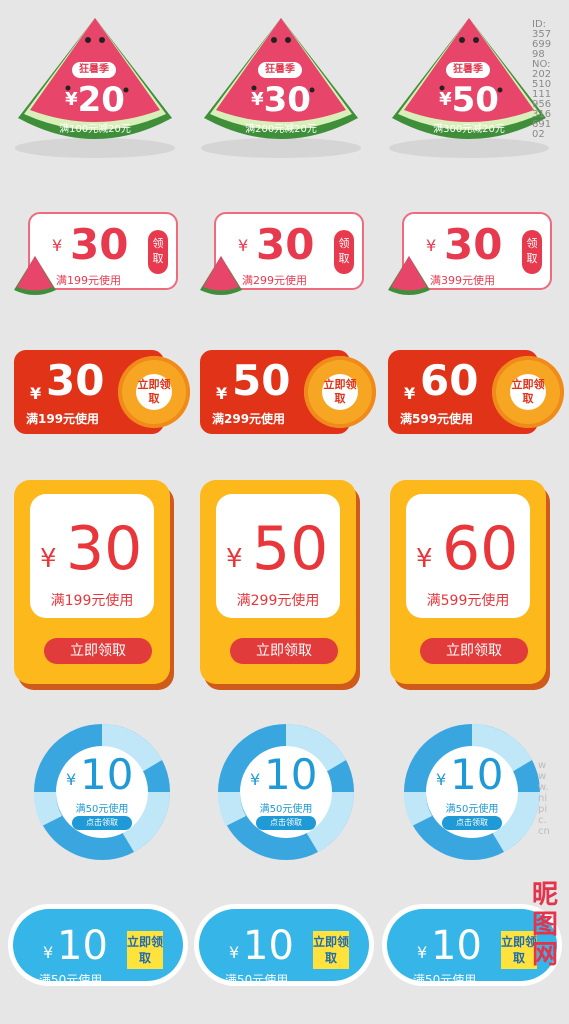 The width and height of the screenshot is (569, 1024). I want to click on watermark-id: ID:35769998 NO:20251011195631669102, so click(542, 79).